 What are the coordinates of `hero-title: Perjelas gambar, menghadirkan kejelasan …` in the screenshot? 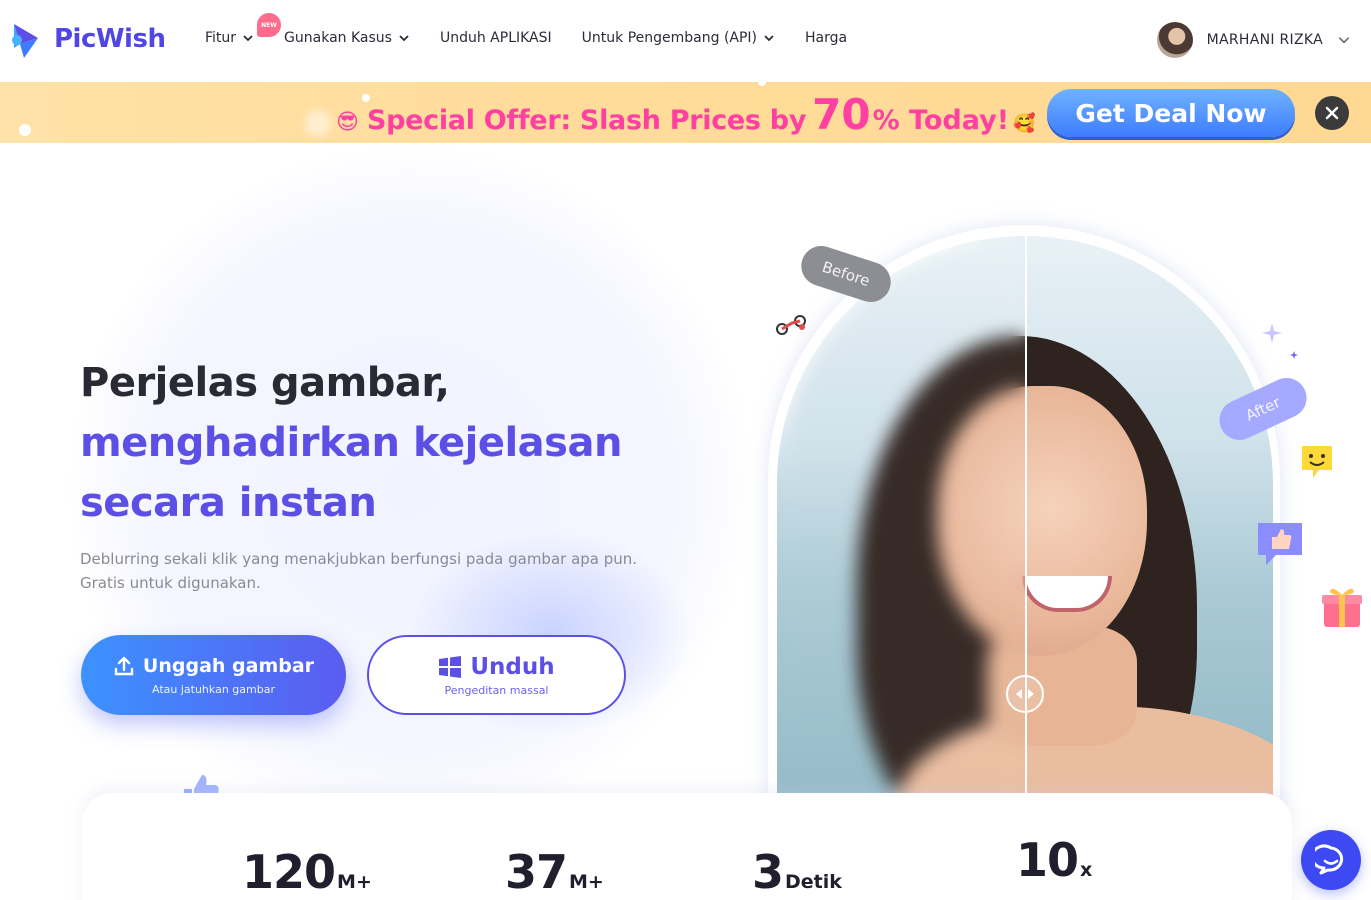 It's located at (351, 443).